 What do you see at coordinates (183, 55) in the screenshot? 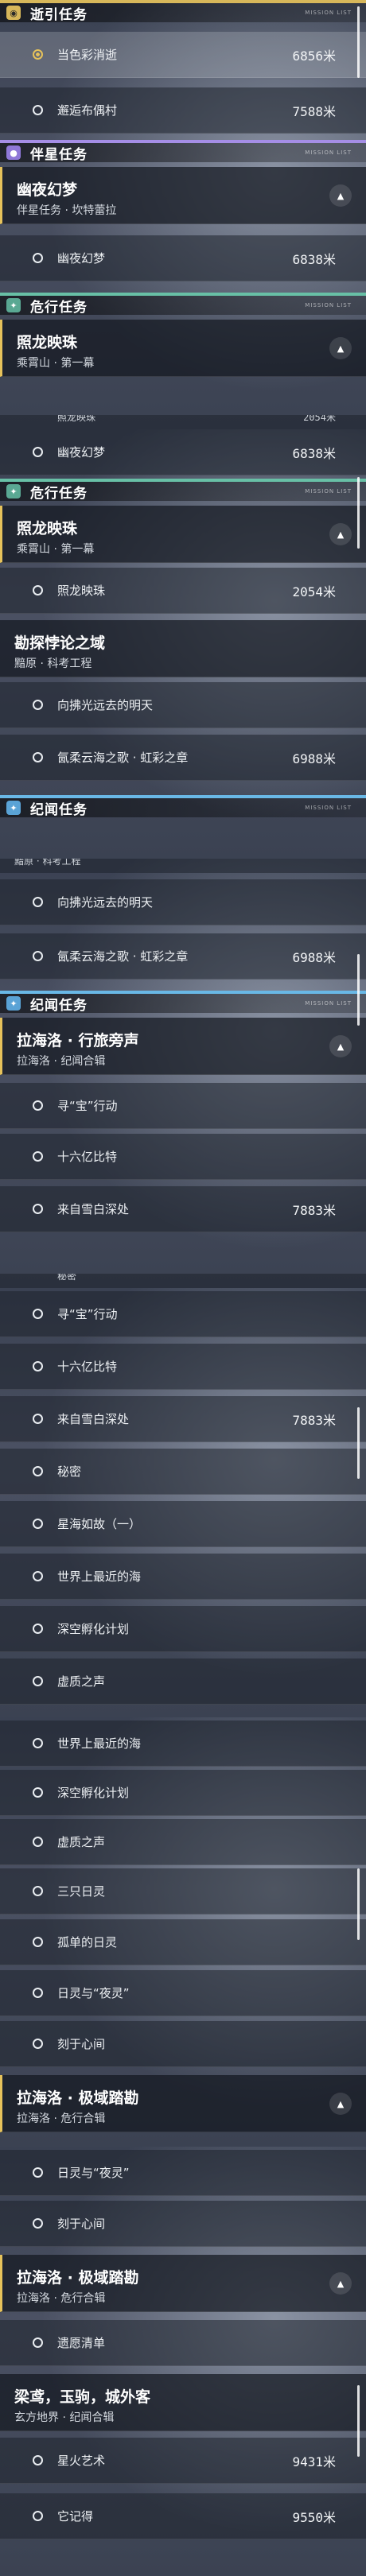
I see `quest-item: 当色彩消逝 6856米` at bounding box center [183, 55].